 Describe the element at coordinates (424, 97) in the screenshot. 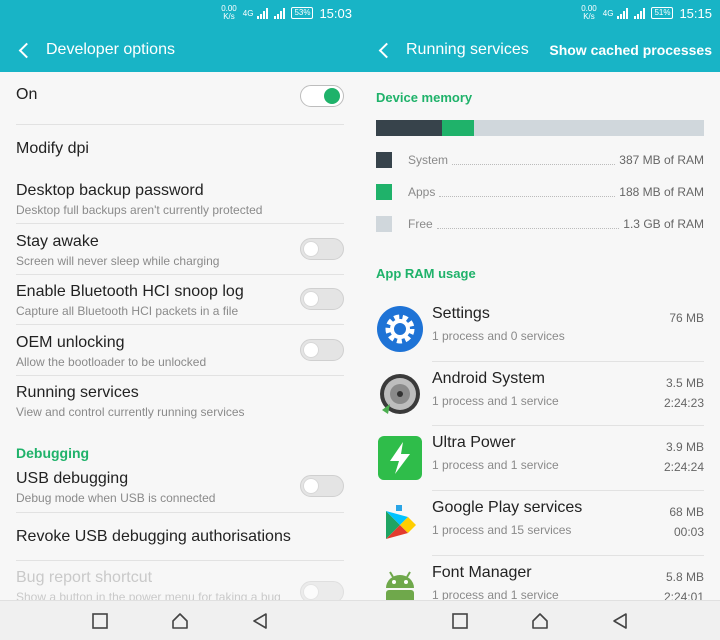

I see `device-memory-header: Device memory` at that location.